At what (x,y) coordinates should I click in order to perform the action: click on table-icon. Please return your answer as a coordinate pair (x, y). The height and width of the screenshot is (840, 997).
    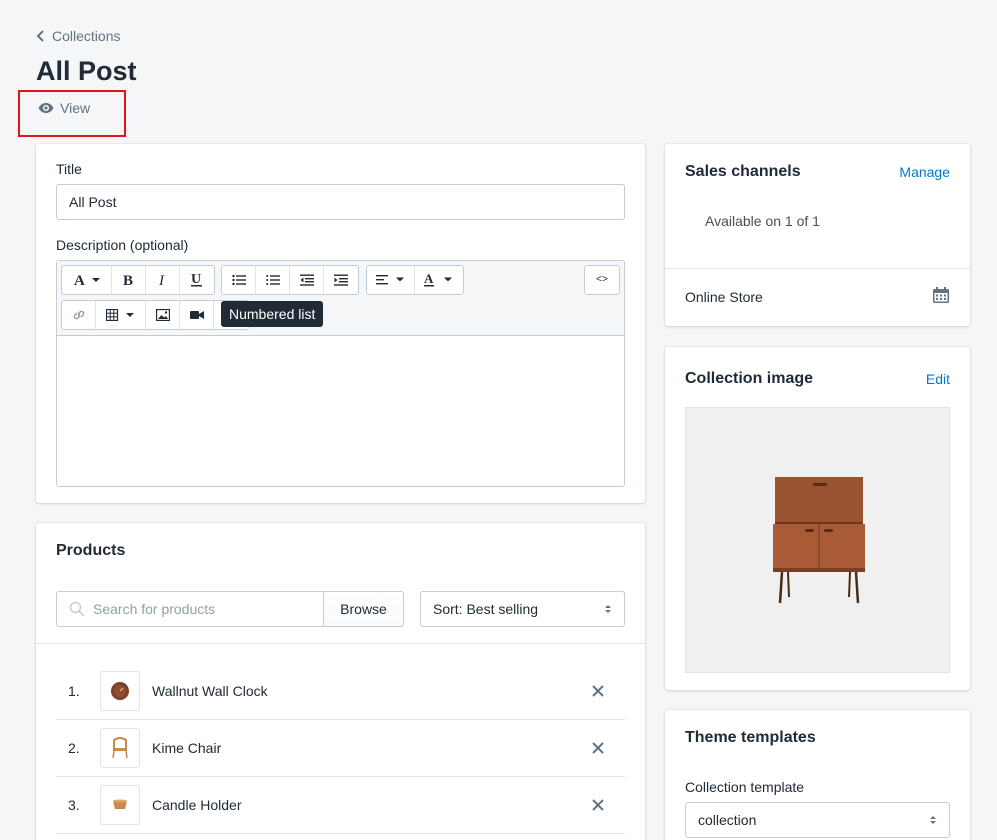
    Looking at the image, I should click on (119, 315).